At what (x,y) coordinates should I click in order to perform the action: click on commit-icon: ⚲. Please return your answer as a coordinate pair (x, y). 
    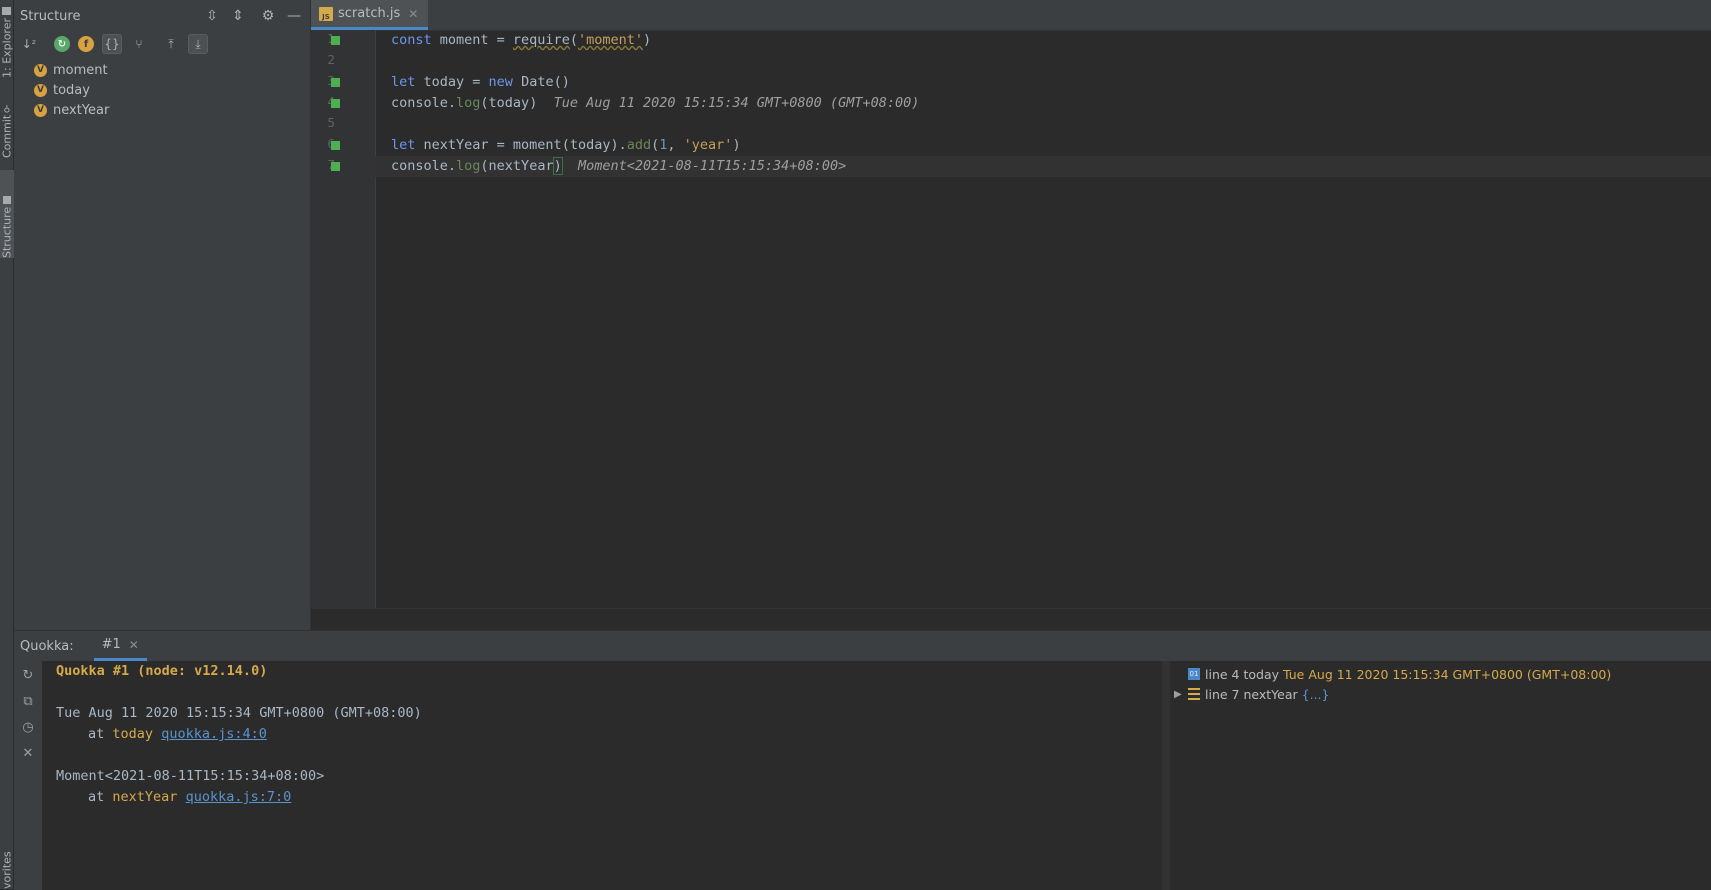
    Looking at the image, I should click on (7, 107).